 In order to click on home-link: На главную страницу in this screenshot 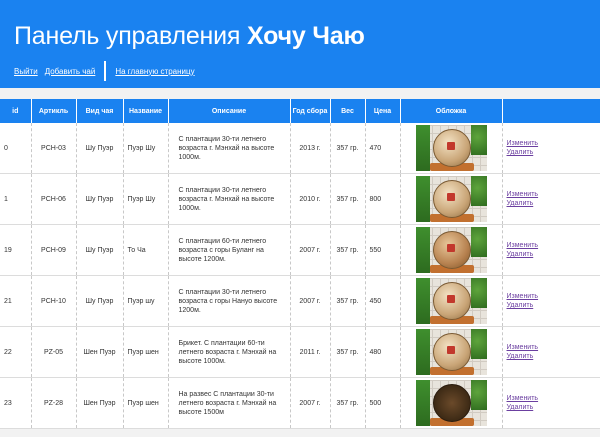, I will do `click(154, 71)`.